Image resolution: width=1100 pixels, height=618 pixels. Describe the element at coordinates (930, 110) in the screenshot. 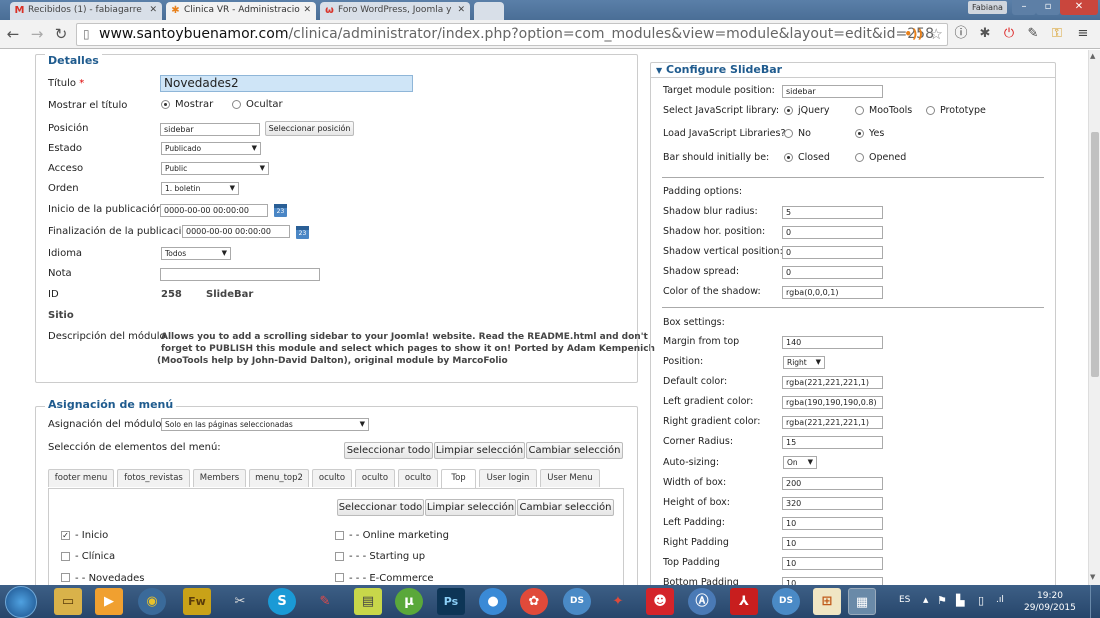

I see `prototype-radio` at that location.